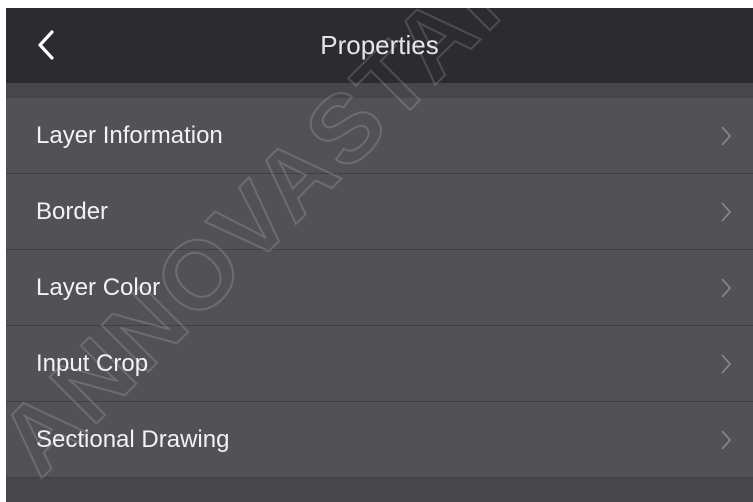 The width and height of the screenshot is (753, 502). I want to click on back-button, so click(46, 45).